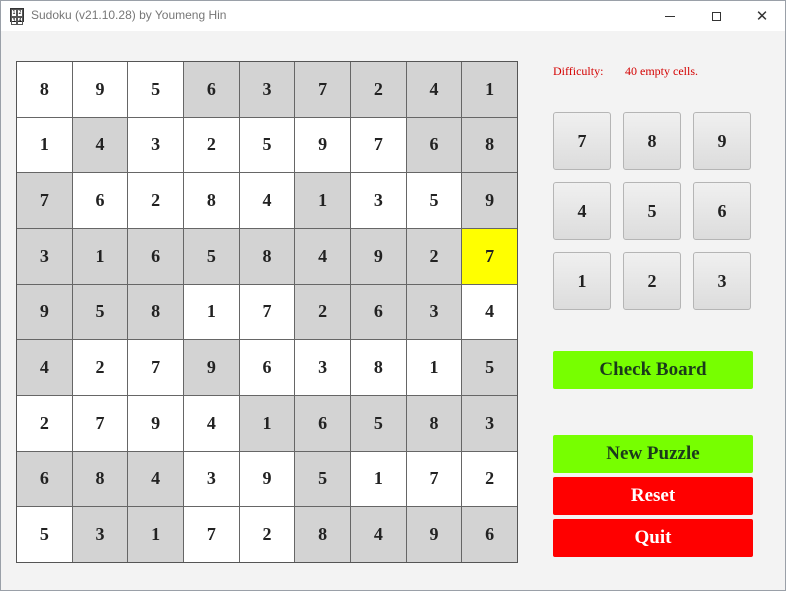  Describe the element at coordinates (155, 534) in the screenshot. I see `board-cell-r9c3: 1` at that location.